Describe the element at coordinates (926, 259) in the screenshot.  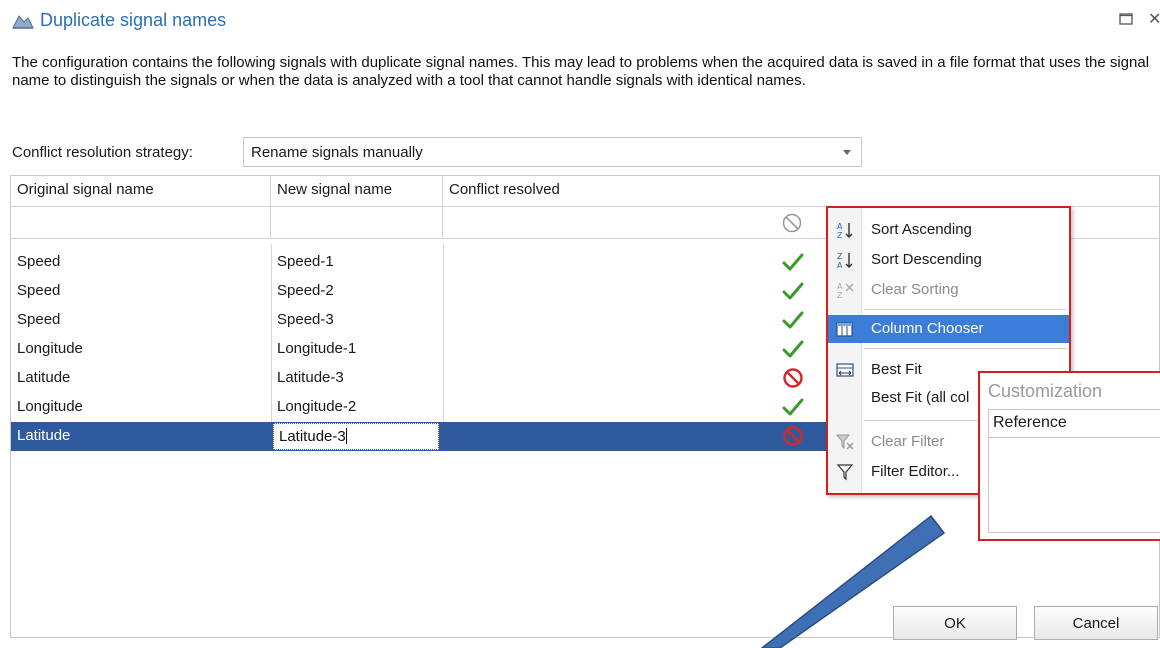
I see `menu-item-label: Sort Descending` at that location.